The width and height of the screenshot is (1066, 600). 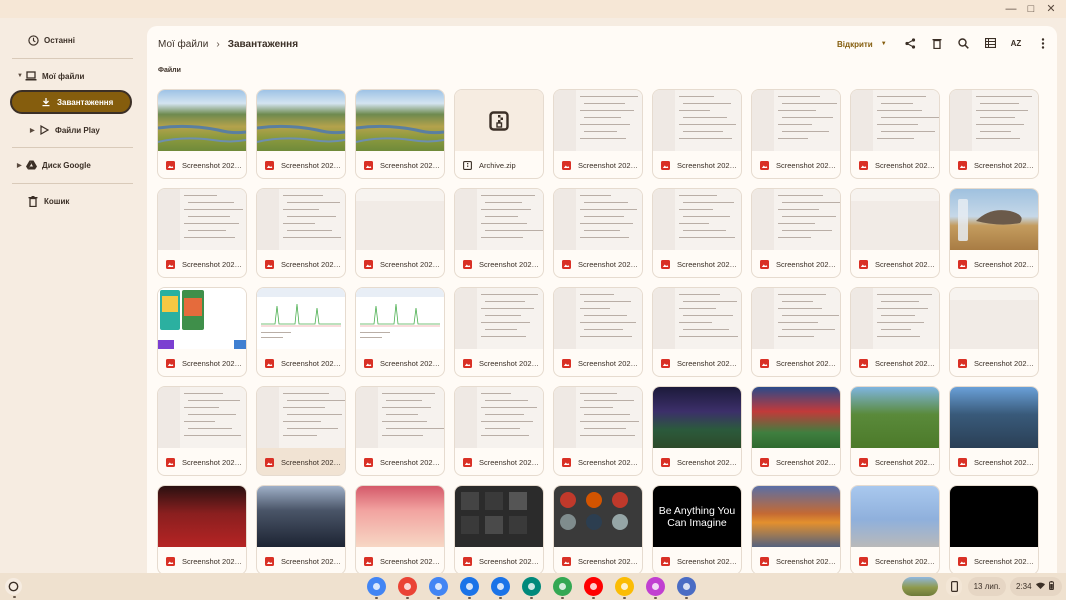 What do you see at coordinates (407, 588) in the screenshot?
I see `gmail-icon` at bounding box center [407, 588].